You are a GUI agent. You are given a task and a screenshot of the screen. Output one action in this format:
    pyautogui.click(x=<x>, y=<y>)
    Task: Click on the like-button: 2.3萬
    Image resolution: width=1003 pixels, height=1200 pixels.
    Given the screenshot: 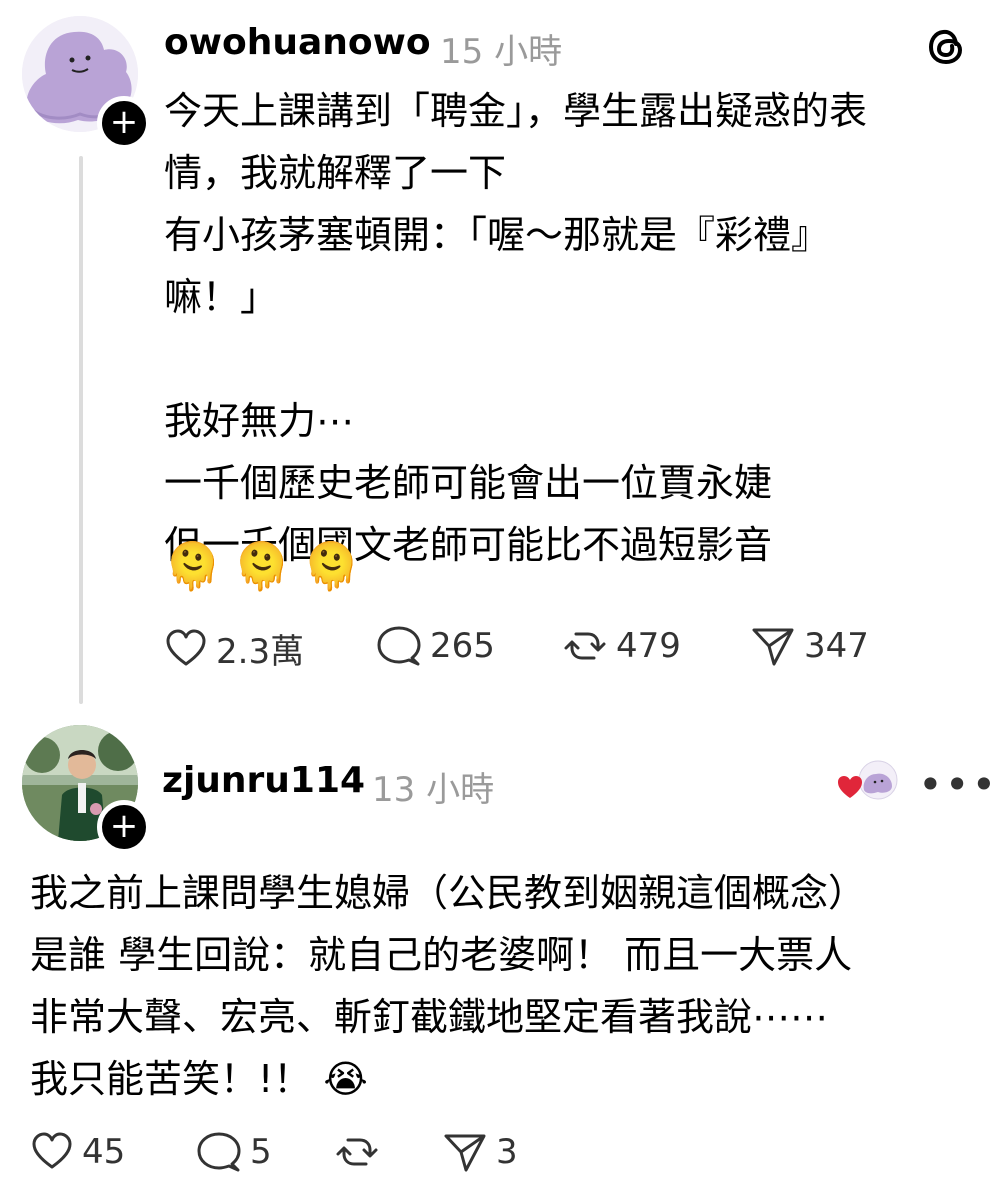 What is the action you would take?
    pyautogui.click(x=234, y=648)
    